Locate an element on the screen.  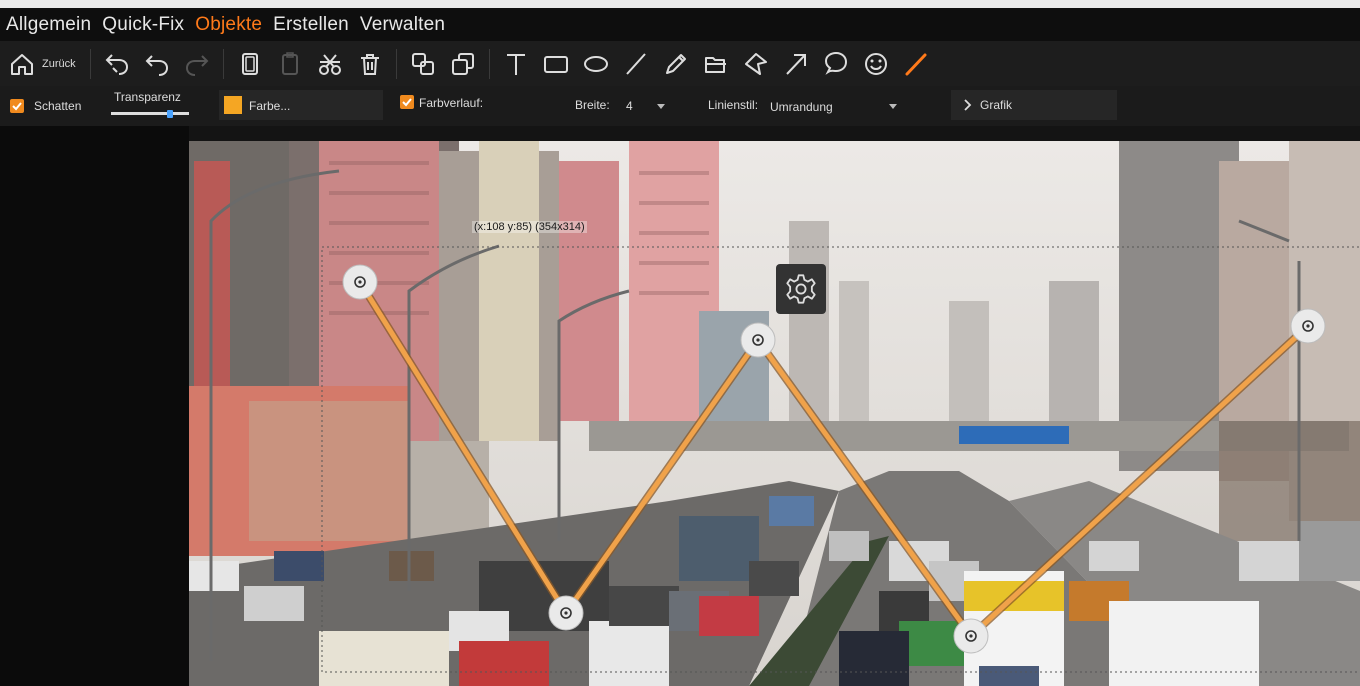
chevron-right-icon is located at coordinates (968, 105).